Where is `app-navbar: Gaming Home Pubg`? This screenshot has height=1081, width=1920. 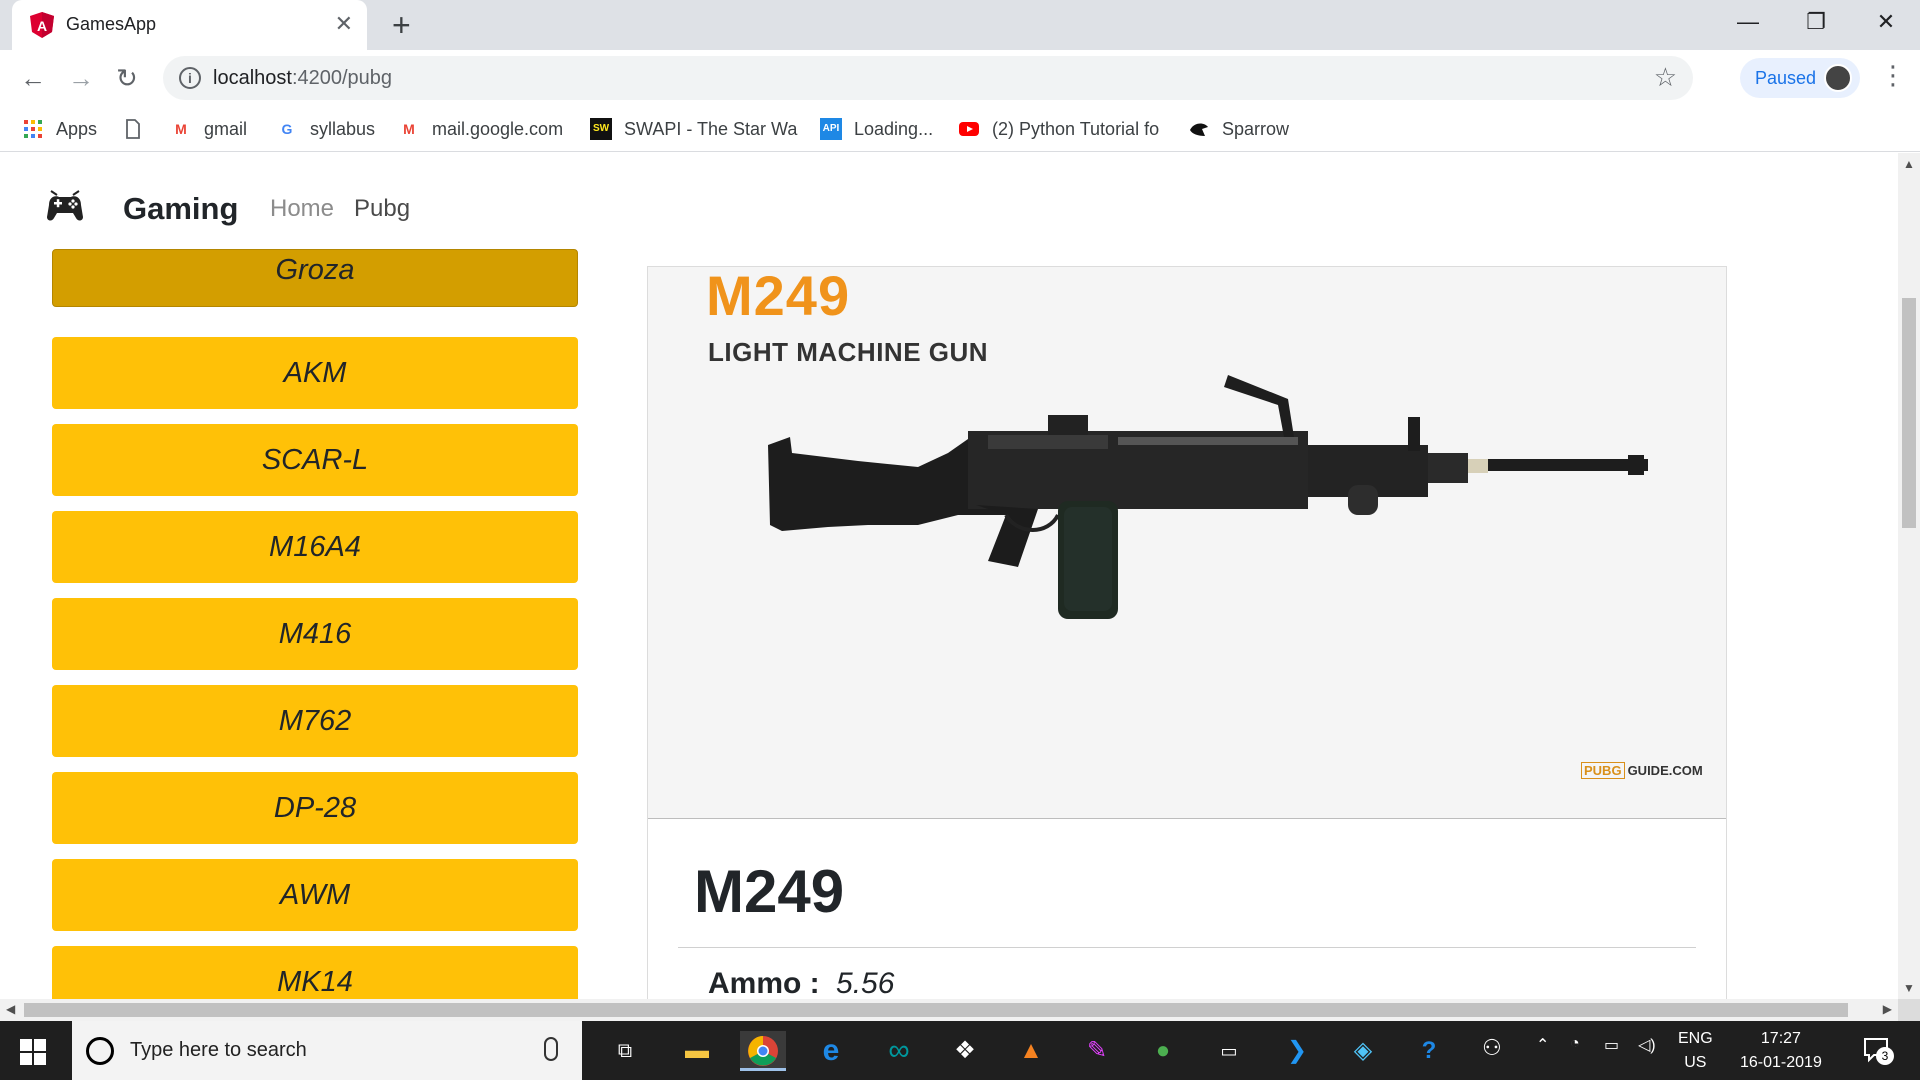 app-navbar: Gaming Home Pubg is located at coordinates (877, 208).